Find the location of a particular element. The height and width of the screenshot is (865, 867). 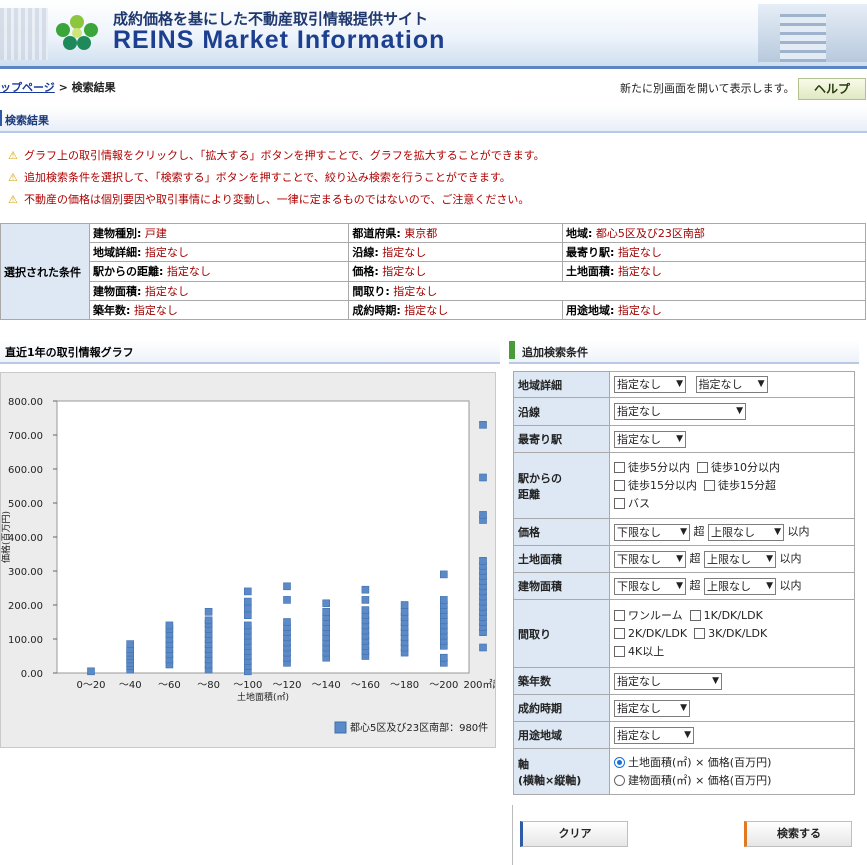

x-tick-label: 200㎡超 is located at coordinates (479, 684).